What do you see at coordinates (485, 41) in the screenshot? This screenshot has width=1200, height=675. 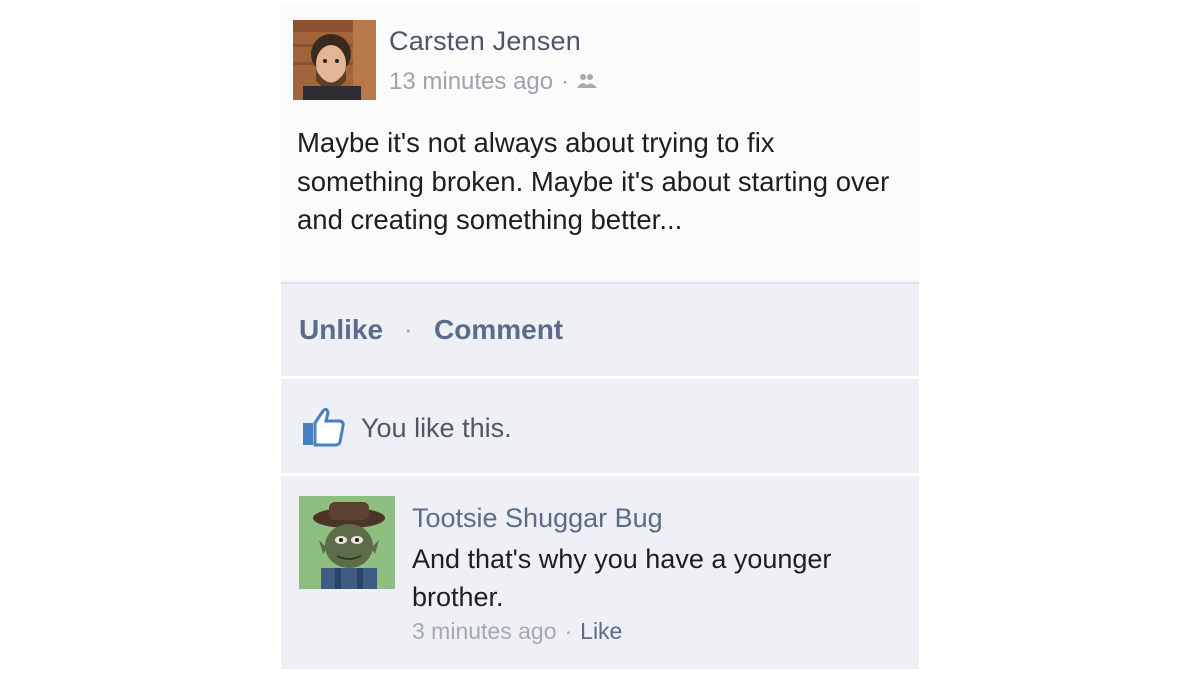 I see `author-name: Carsten Jensen` at bounding box center [485, 41].